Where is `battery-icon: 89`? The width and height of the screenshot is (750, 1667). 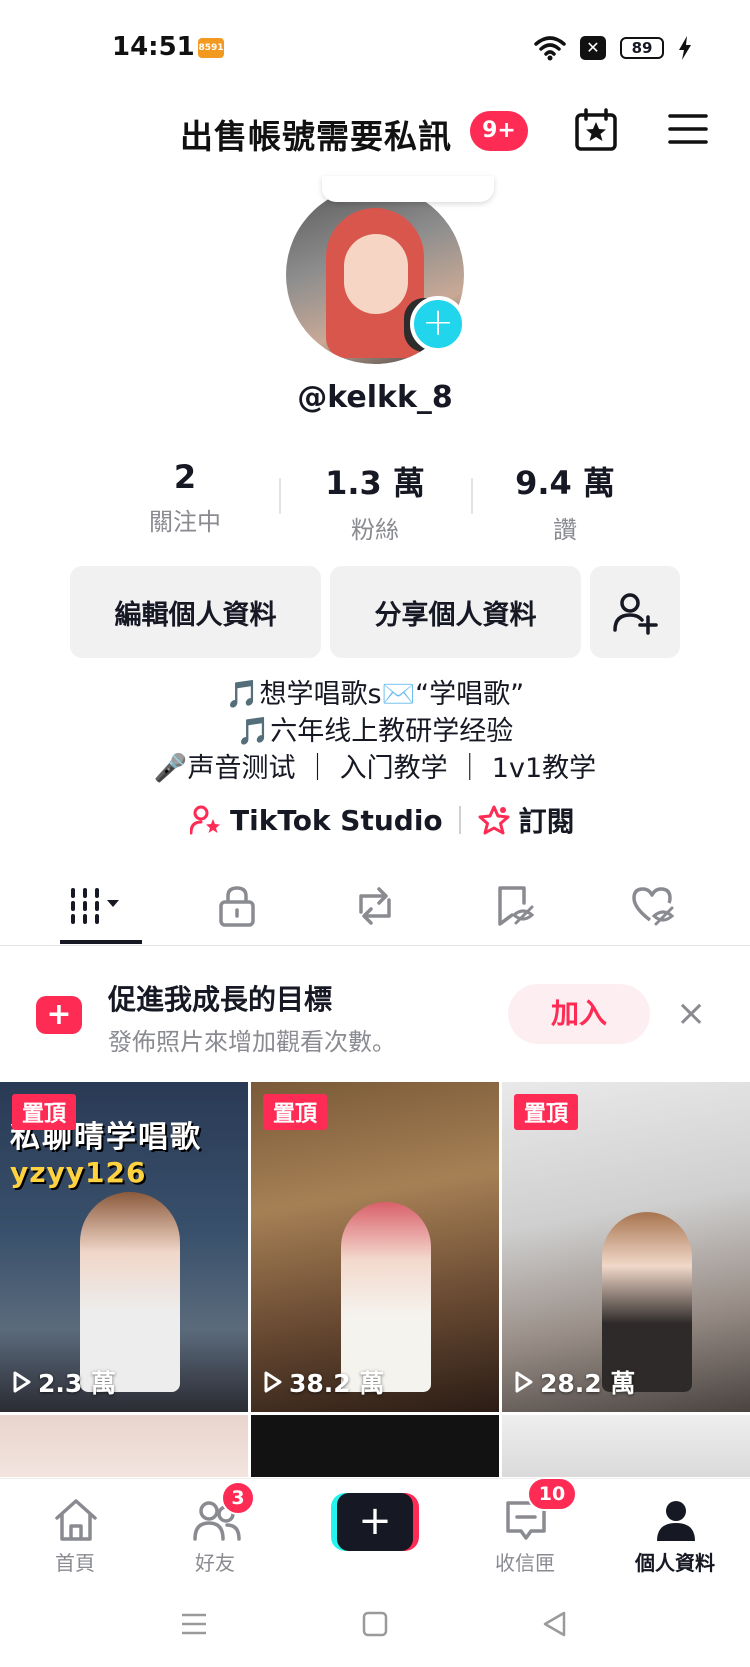
battery-icon: 89 is located at coordinates (642, 48).